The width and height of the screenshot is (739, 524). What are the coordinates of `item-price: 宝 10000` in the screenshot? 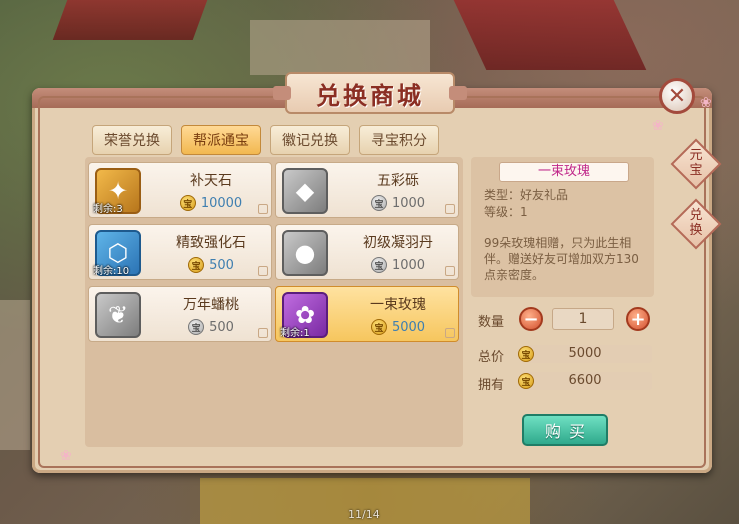 It's located at (211, 203).